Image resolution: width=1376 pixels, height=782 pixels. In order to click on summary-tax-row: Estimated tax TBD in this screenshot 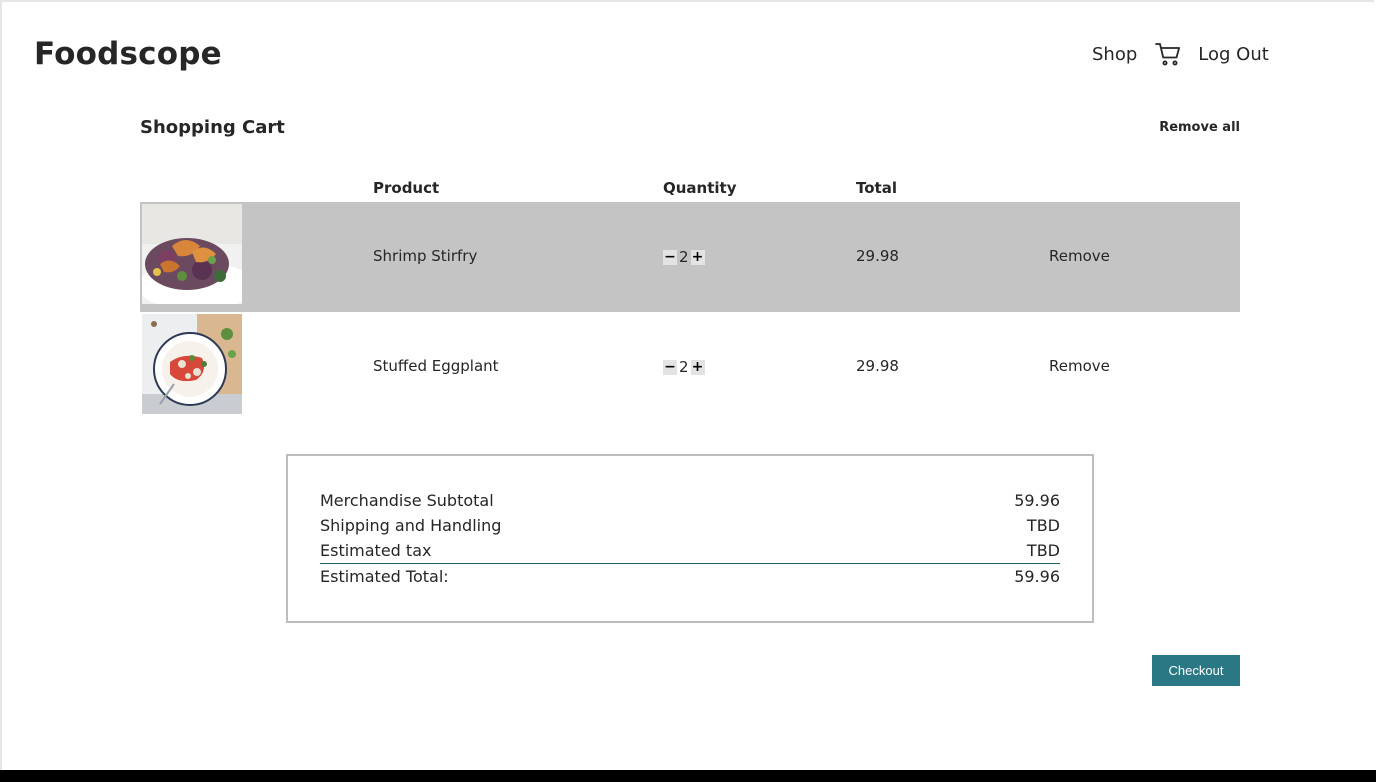, I will do `click(690, 550)`.